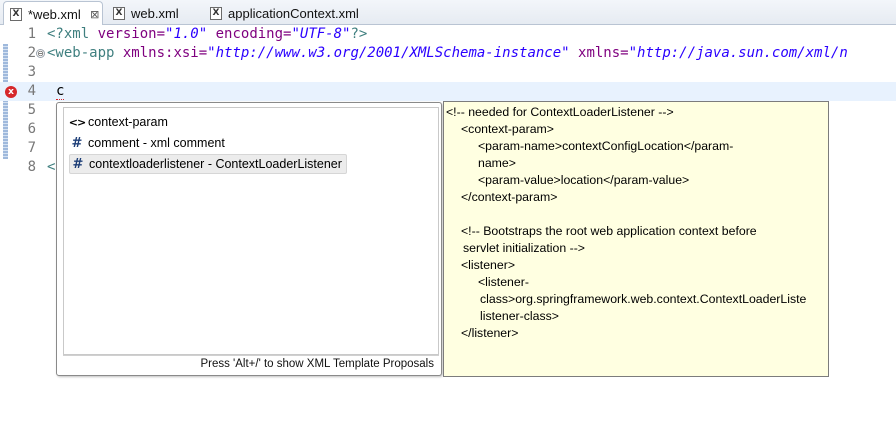  Describe the element at coordinates (31, 53) in the screenshot. I see `line-number: 2` at that location.